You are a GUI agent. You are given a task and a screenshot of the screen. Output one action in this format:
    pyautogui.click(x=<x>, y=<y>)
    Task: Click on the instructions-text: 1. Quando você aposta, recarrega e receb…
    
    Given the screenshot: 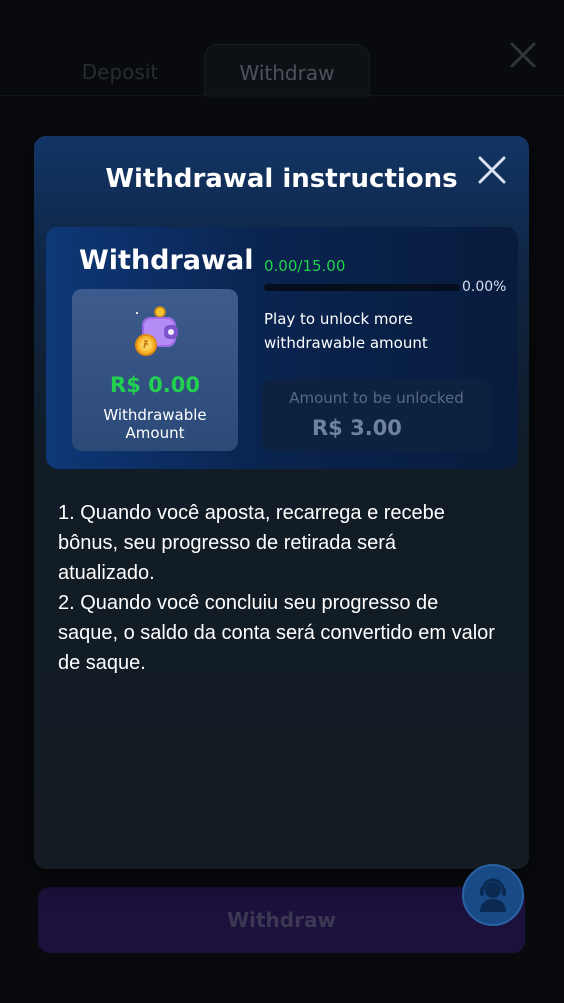 What is the action you would take?
    pyautogui.click(x=278, y=588)
    